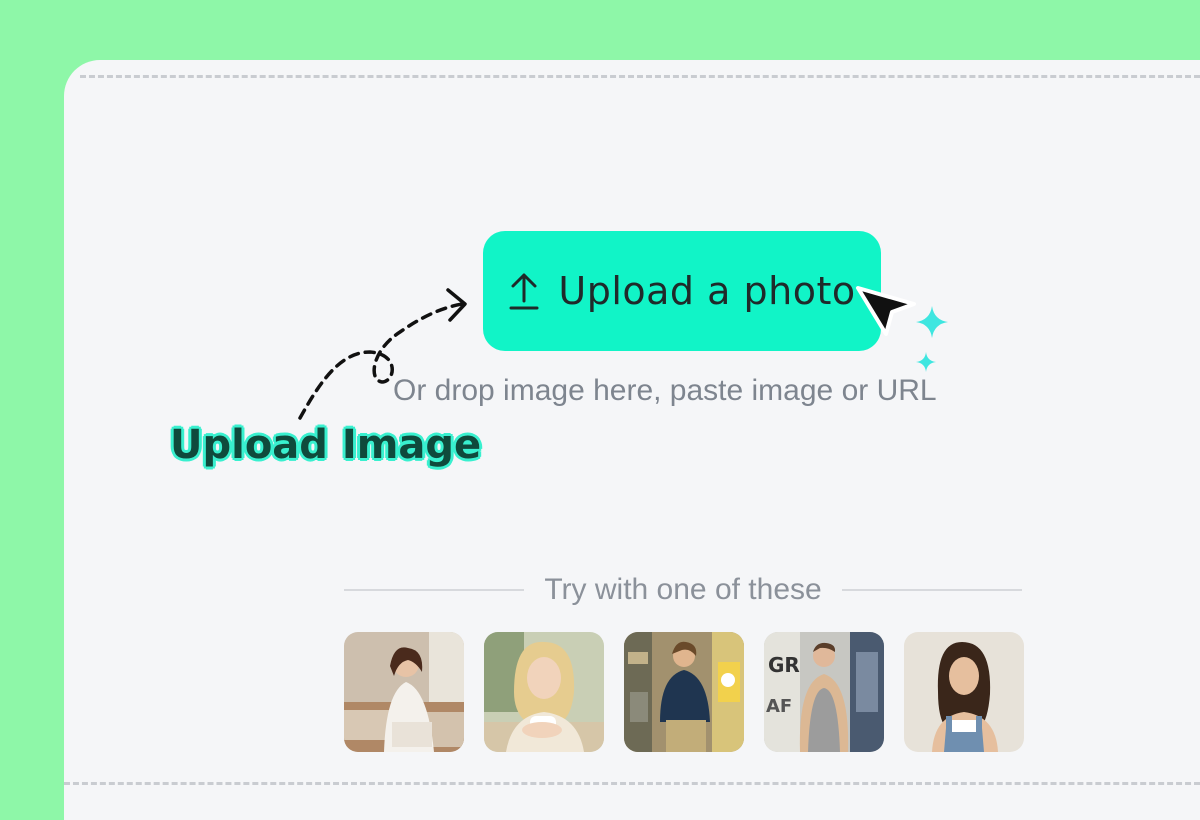 Image resolution: width=1200 pixels, height=820 pixels. Describe the element at coordinates (784, 665) in the screenshot. I see `svg-text: GR` at that location.